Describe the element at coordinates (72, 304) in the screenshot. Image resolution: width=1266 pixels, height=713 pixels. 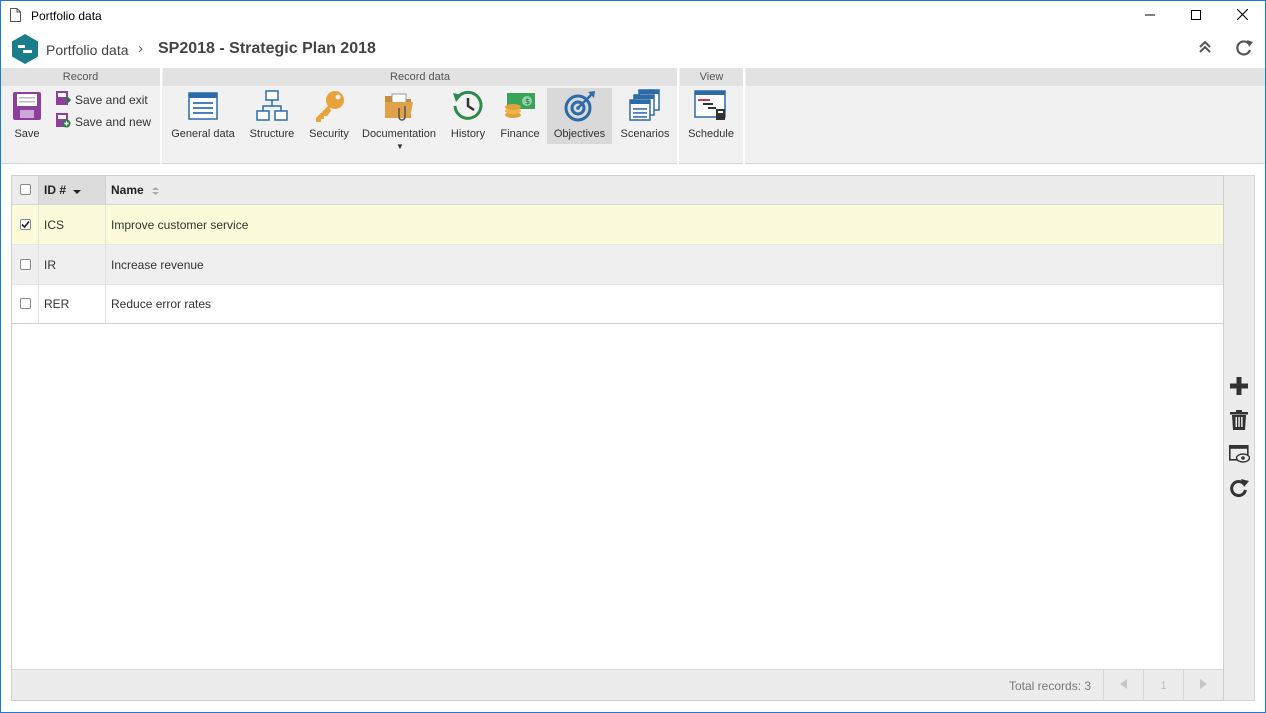
I see `row-id-cell: RER` at that location.